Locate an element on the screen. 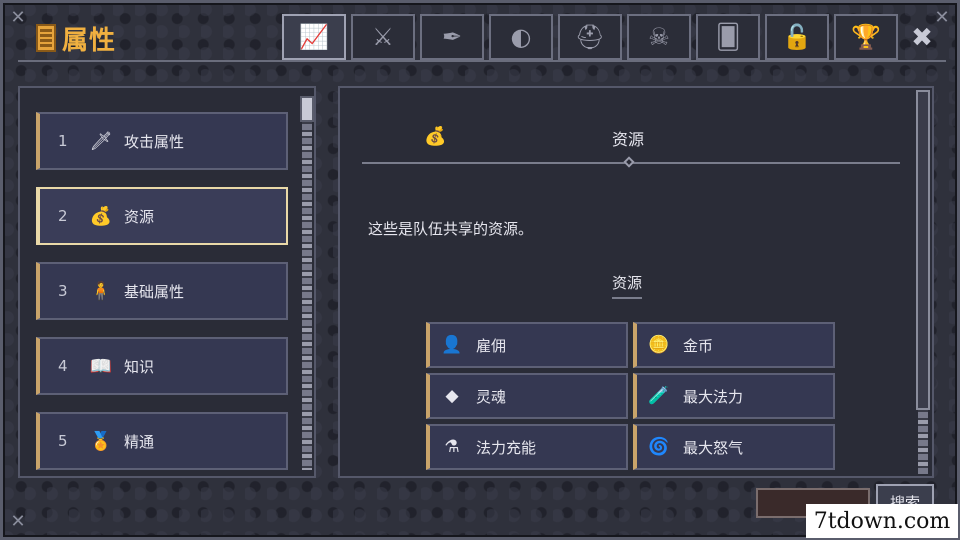 The width and height of the screenshot is (960, 540). tab-stats: 📈 is located at coordinates (314, 37).